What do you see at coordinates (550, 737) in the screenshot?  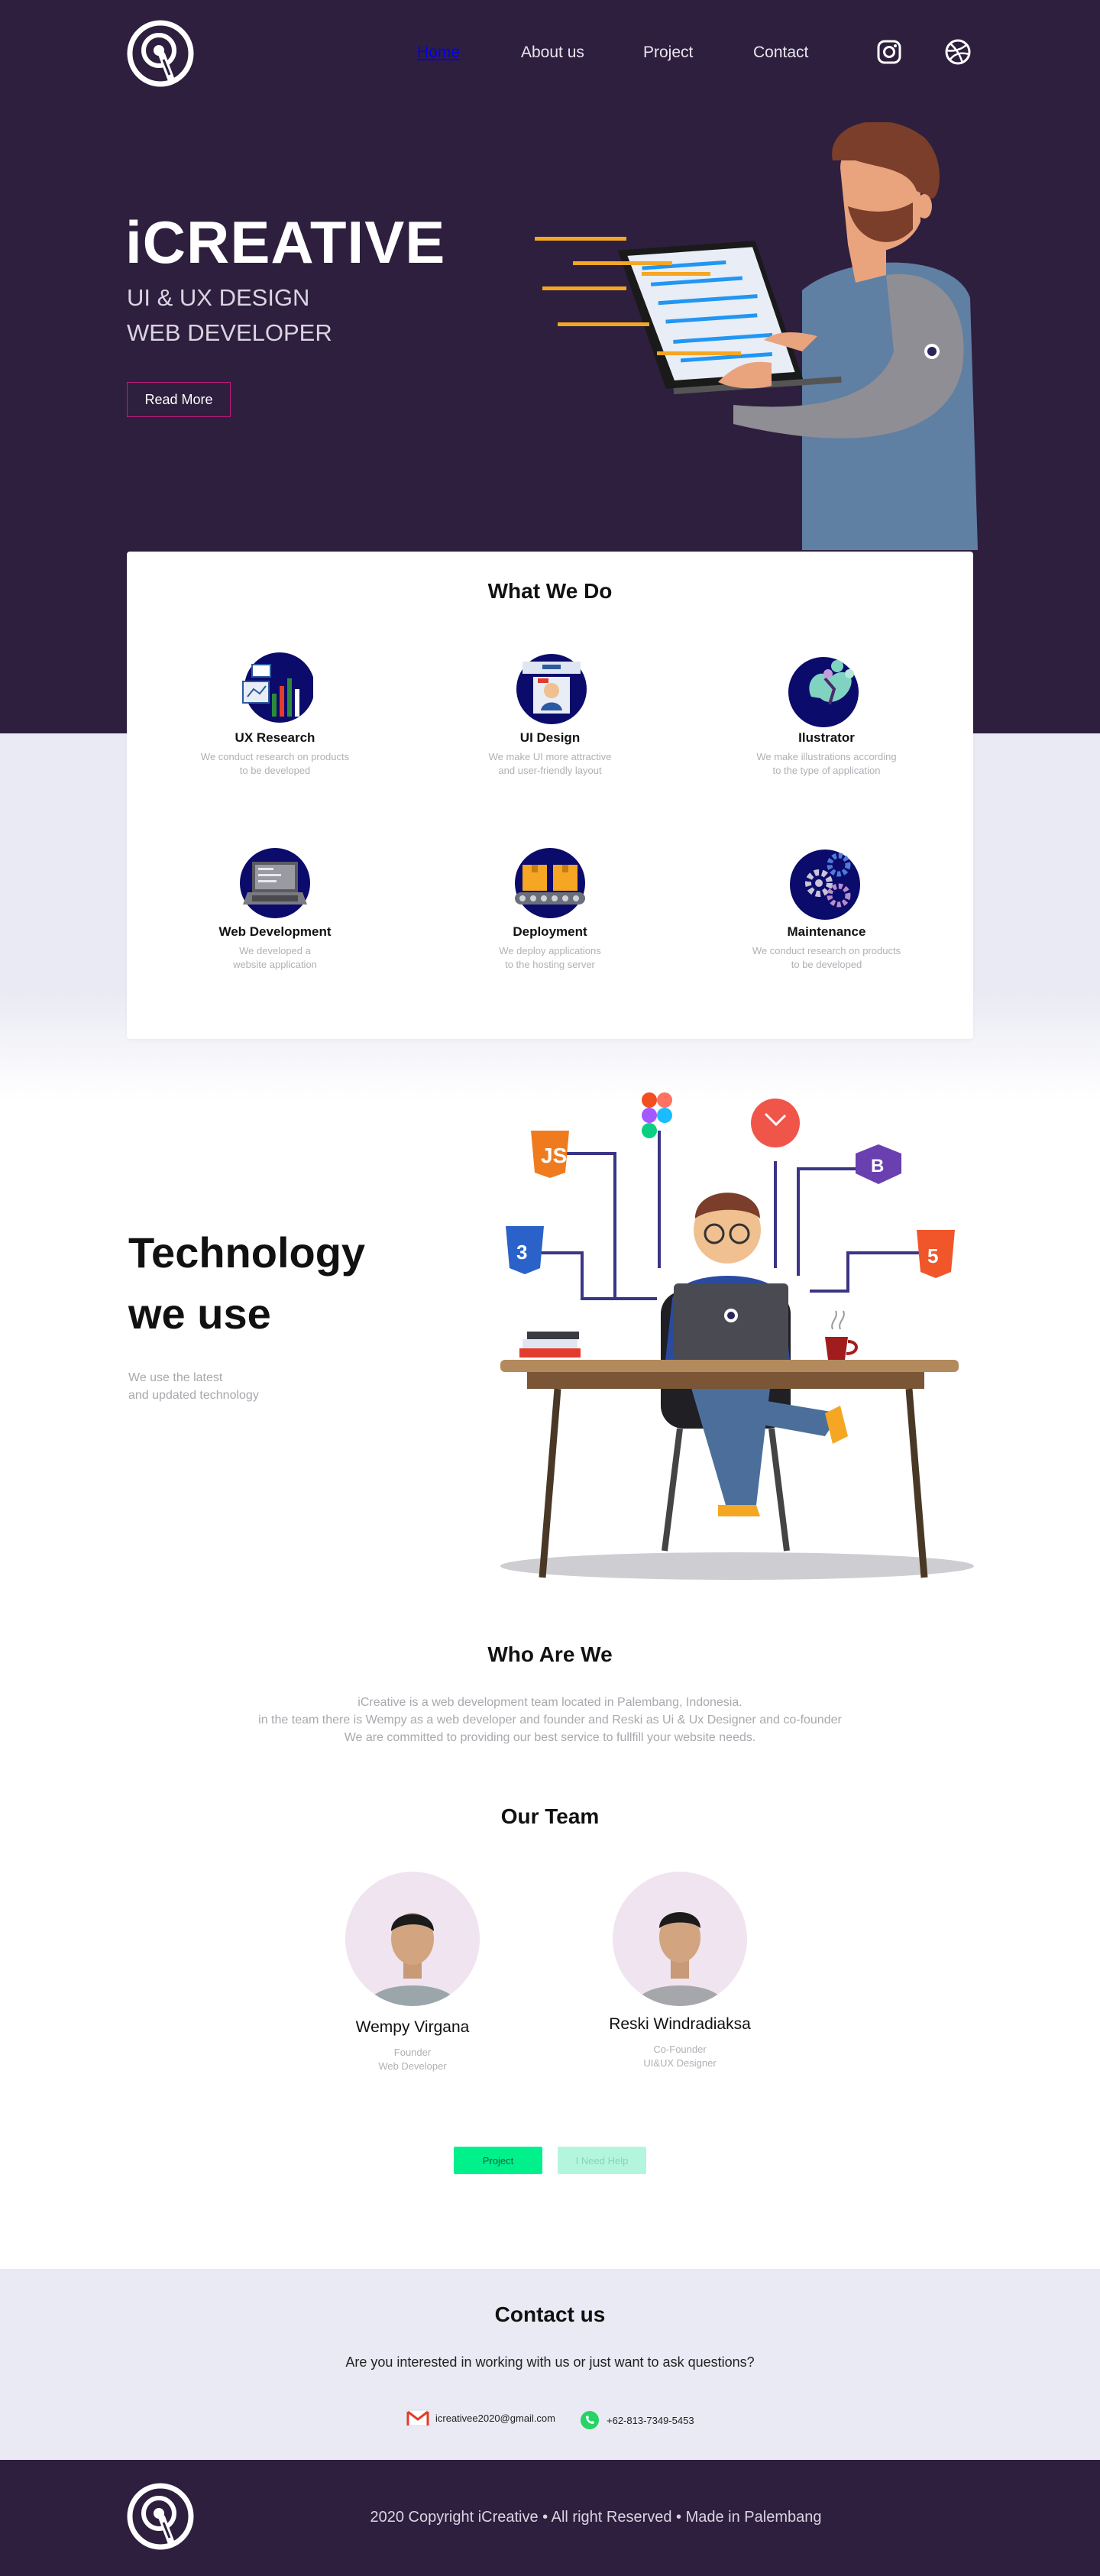 I see `service-name: UI Design` at bounding box center [550, 737].